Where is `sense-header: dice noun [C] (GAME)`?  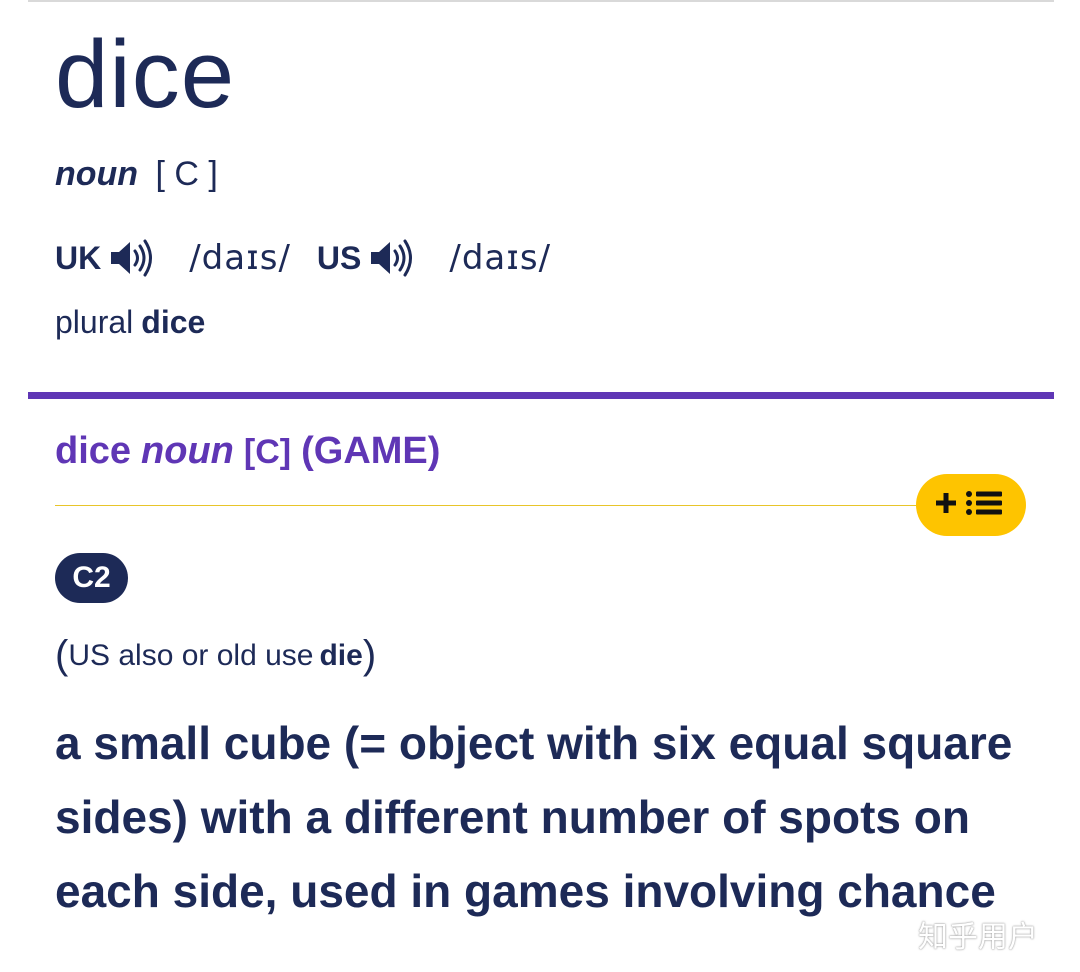
sense-header: dice noun [C] (GAME) is located at coordinates (247, 451).